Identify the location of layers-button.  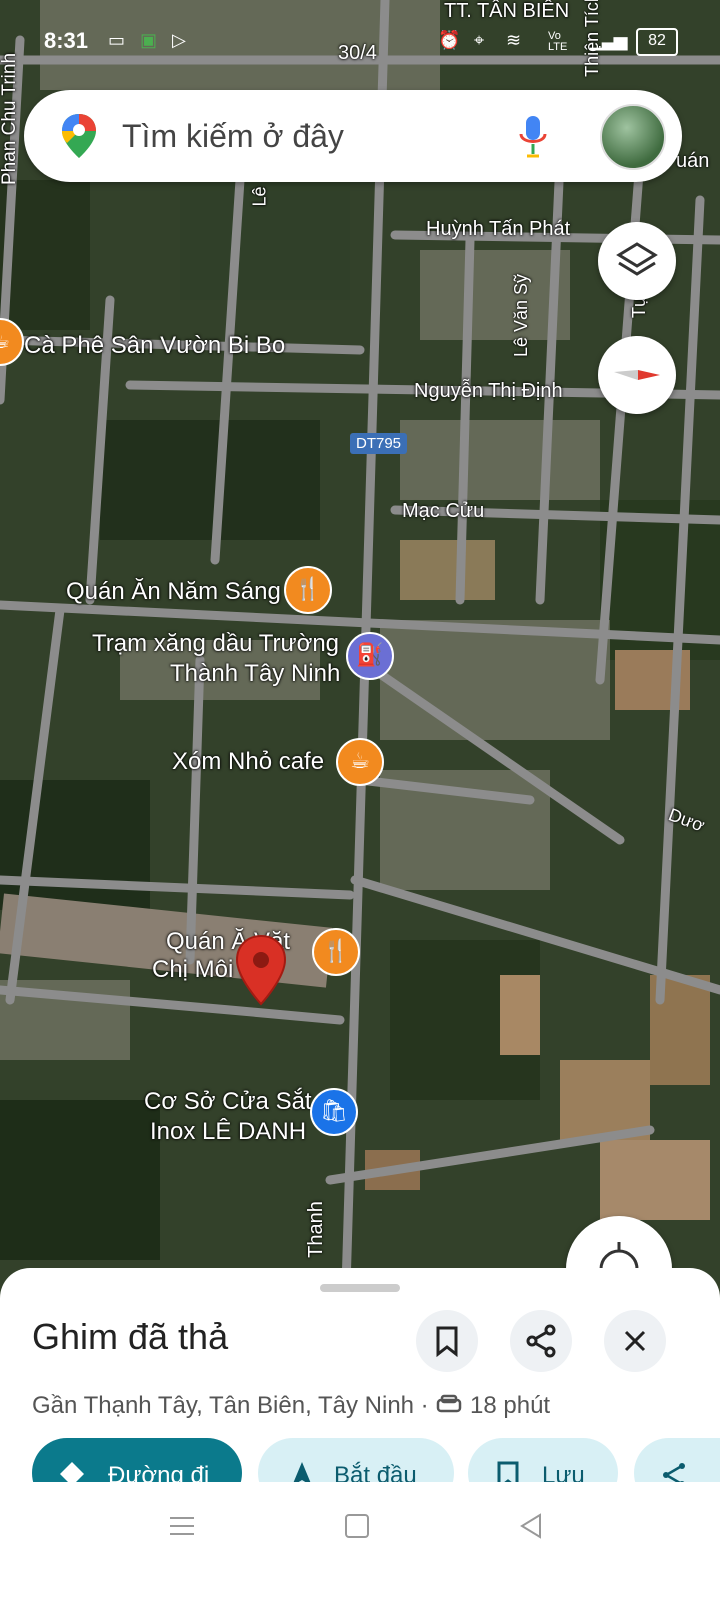
(637, 261).